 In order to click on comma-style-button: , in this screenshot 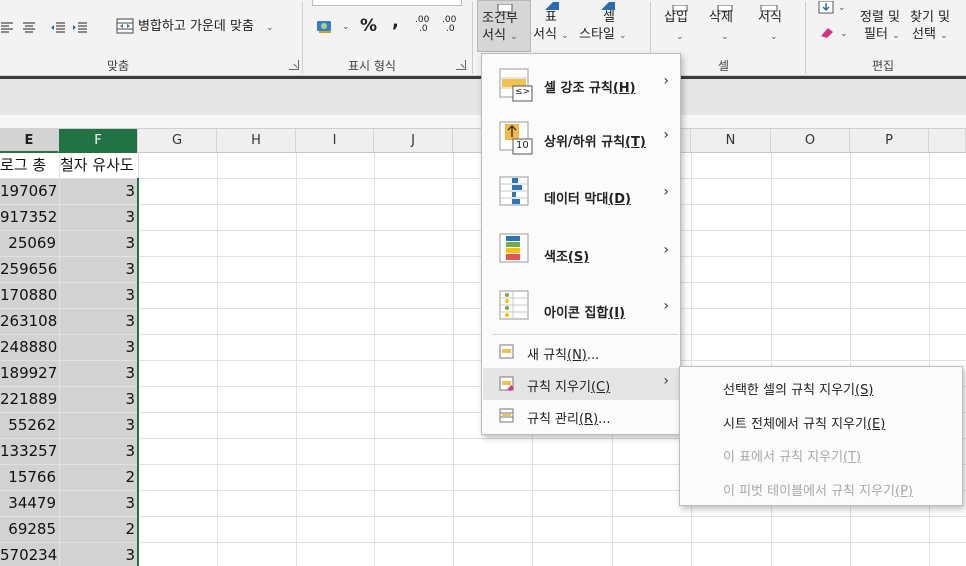, I will do `click(395, 22)`.